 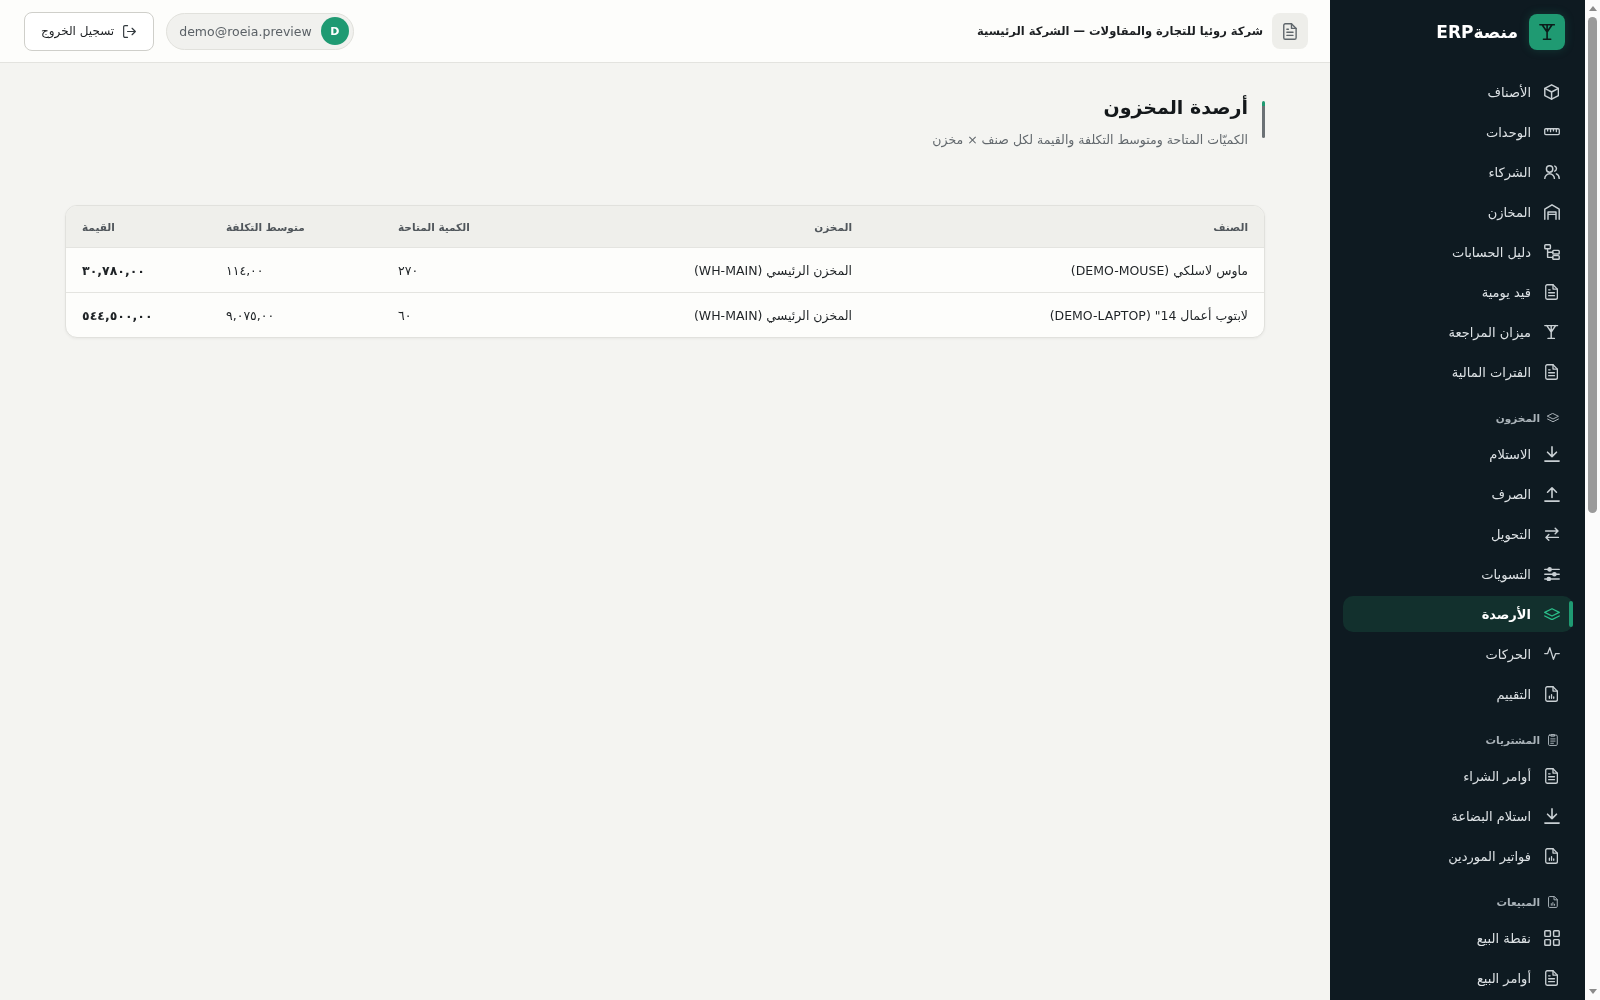 What do you see at coordinates (1551, 92) in the screenshot?
I see `box-icon` at bounding box center [1551, 92].